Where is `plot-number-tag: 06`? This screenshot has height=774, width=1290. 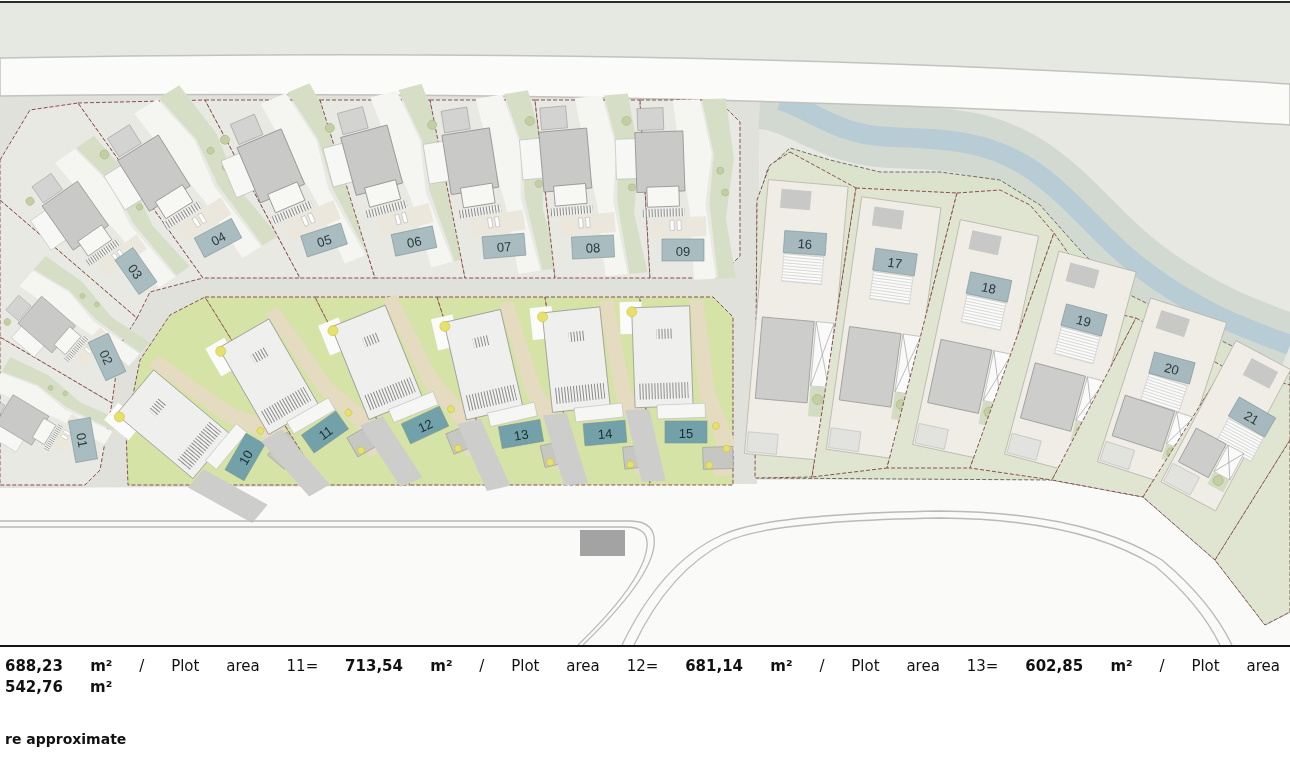 plot-number-tag: 06 is located at coordinates (414, 241).